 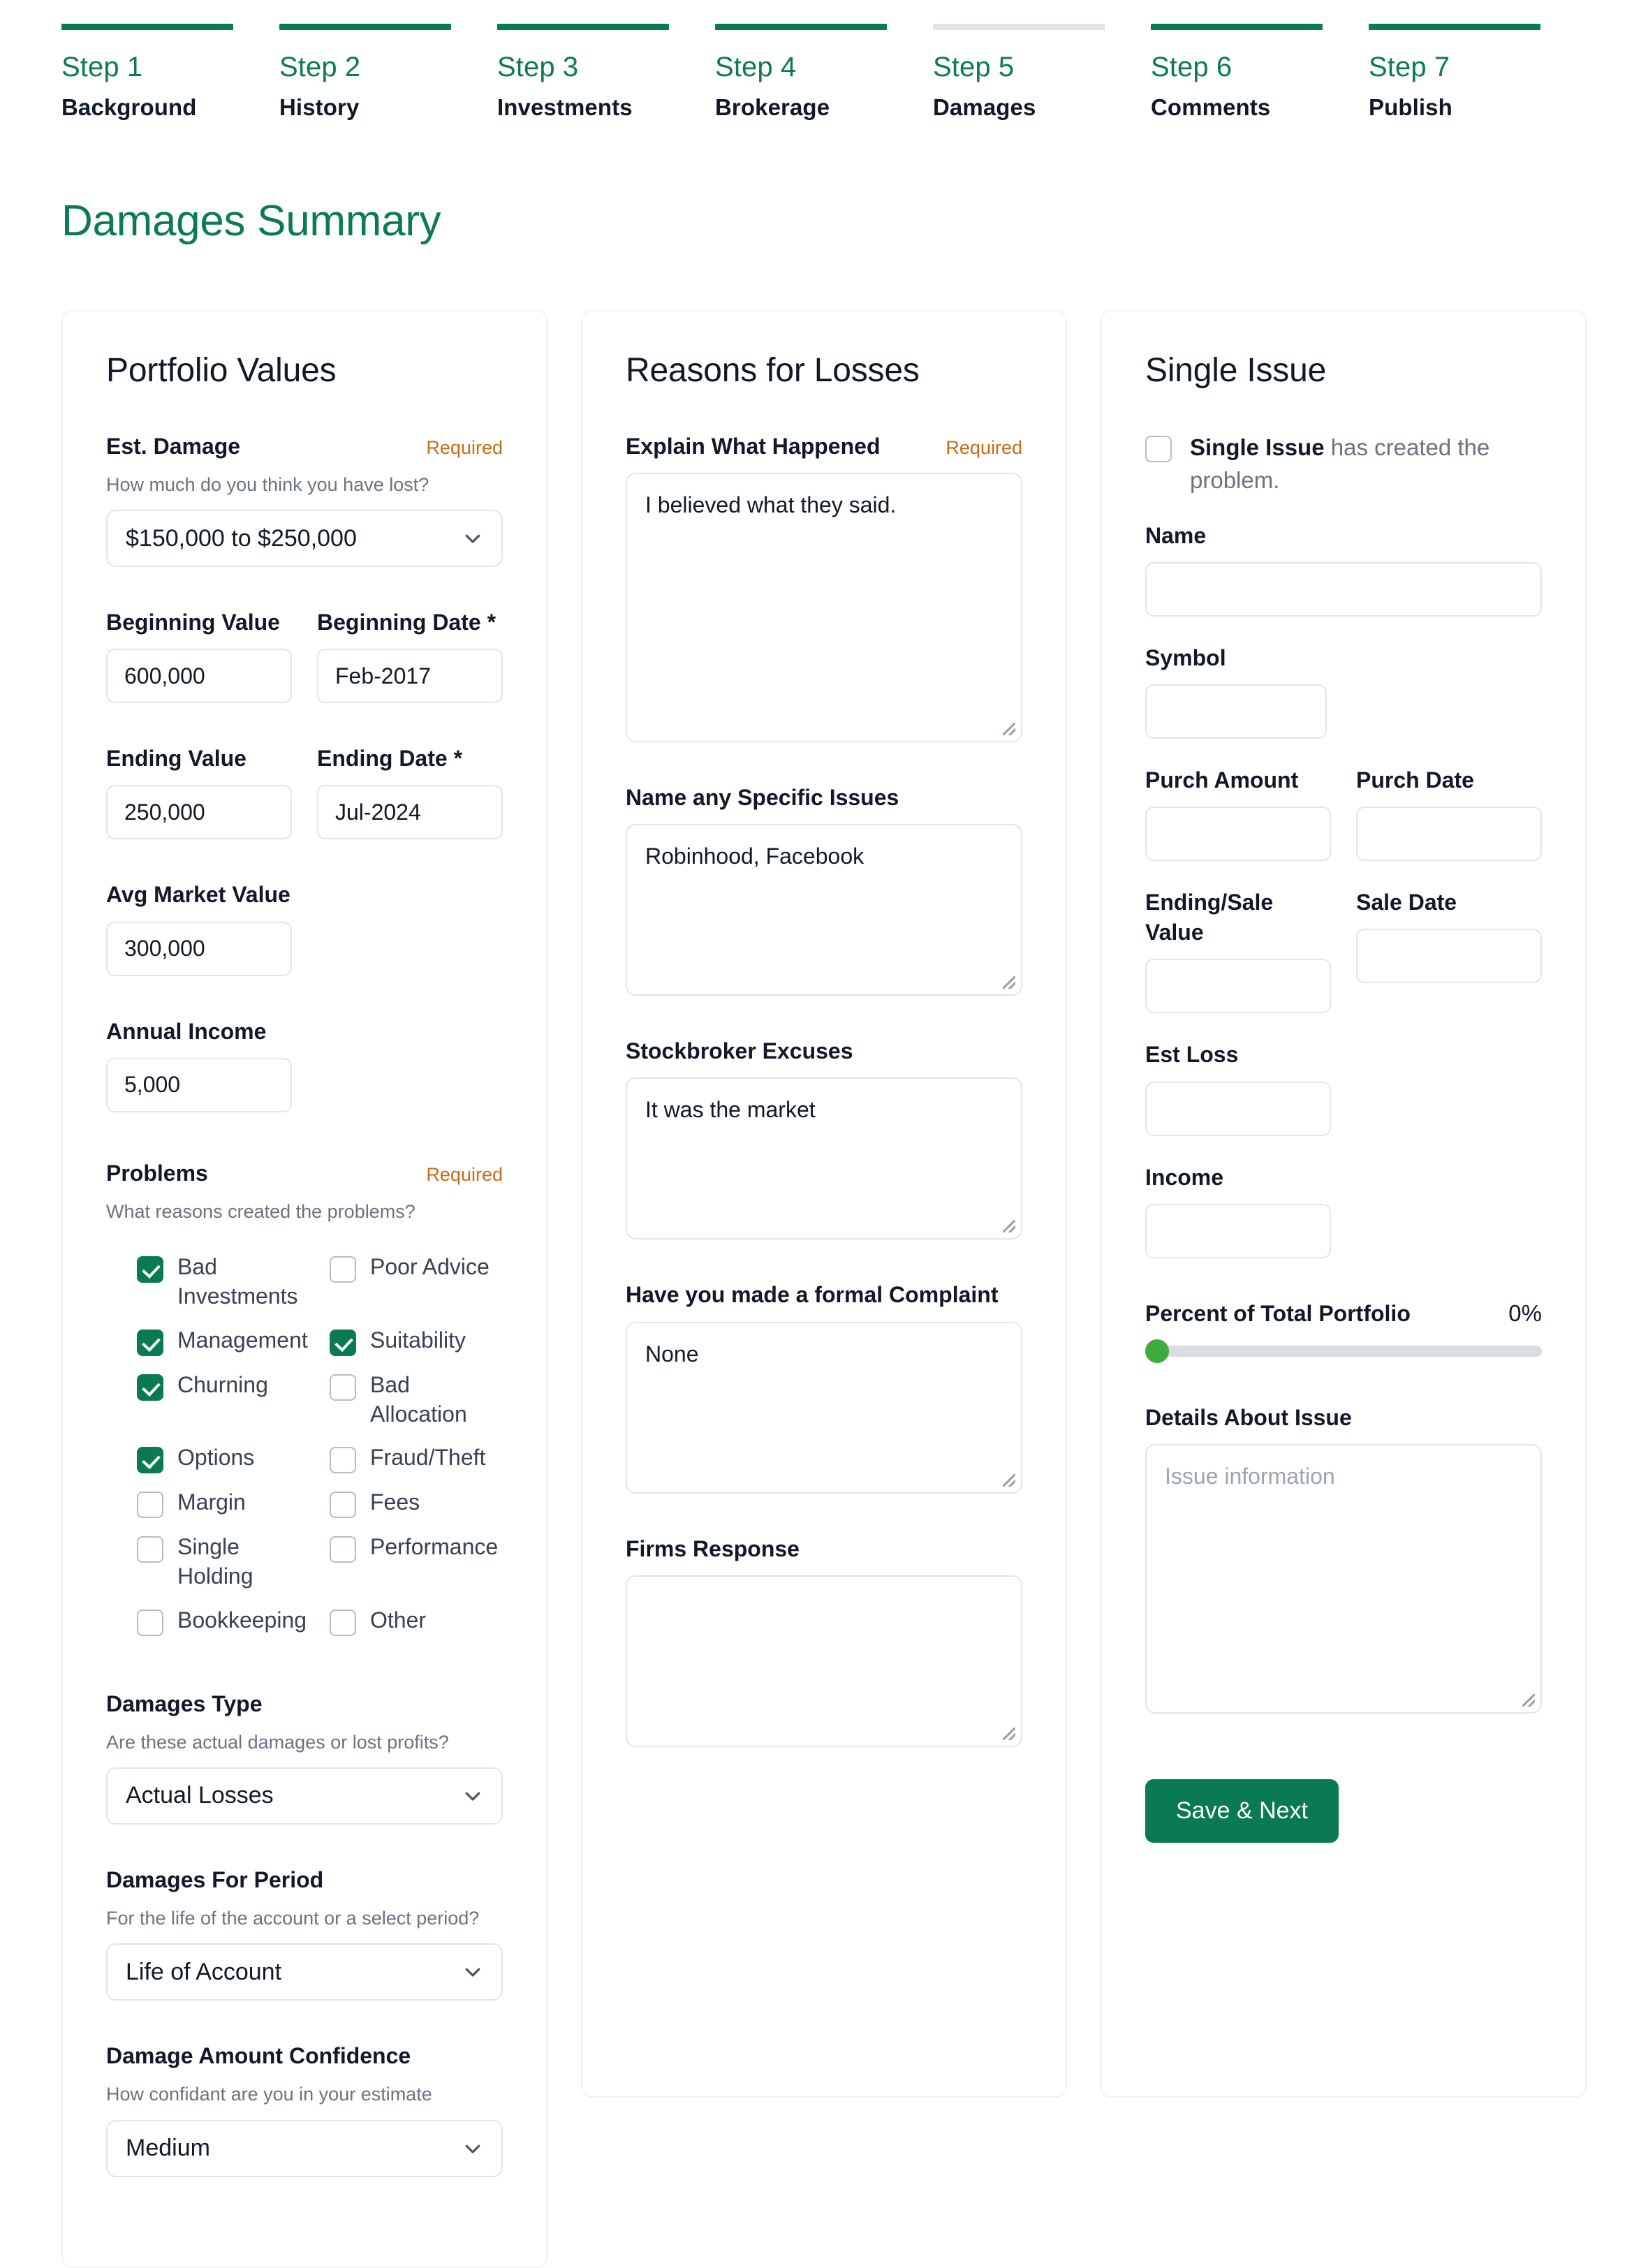 What do you see at coordinates (223, 1281) in the screenshot?
I see `checkbox-bad-investments: Bad Investments` at bounding box center [223, 1281].